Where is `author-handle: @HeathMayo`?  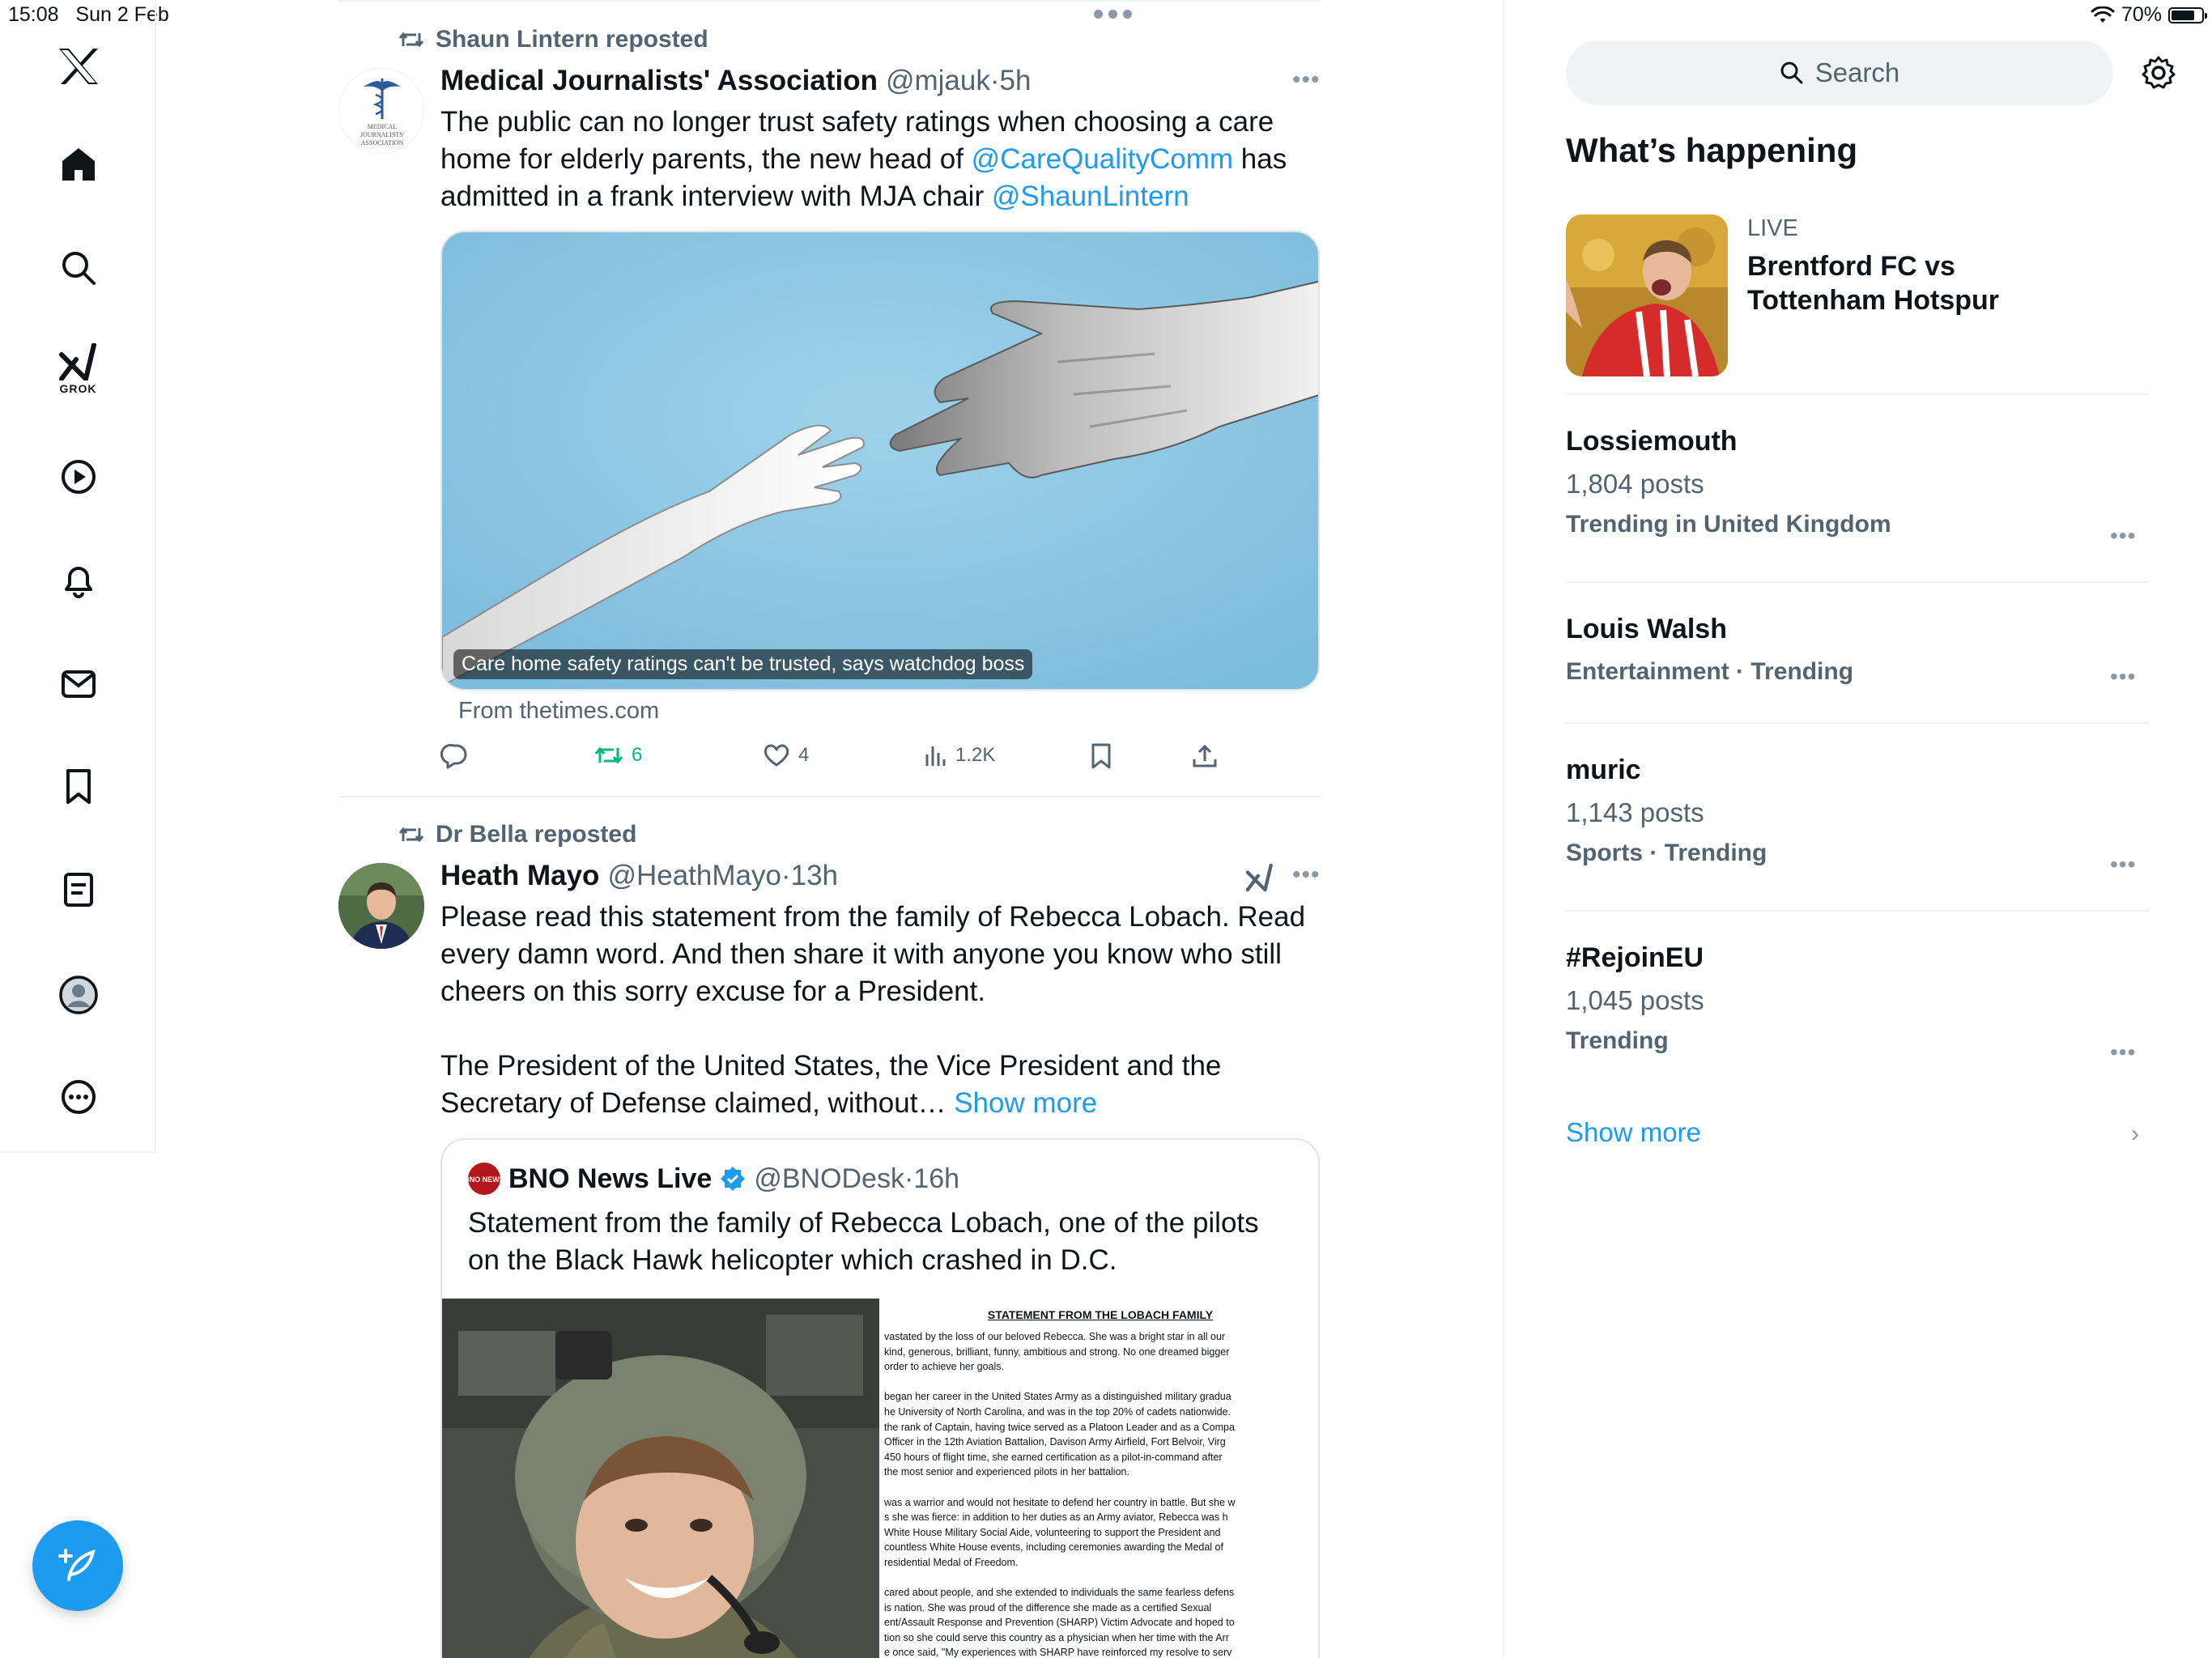
author-handle: @HeathMayo is located at coordinates (694, 876).